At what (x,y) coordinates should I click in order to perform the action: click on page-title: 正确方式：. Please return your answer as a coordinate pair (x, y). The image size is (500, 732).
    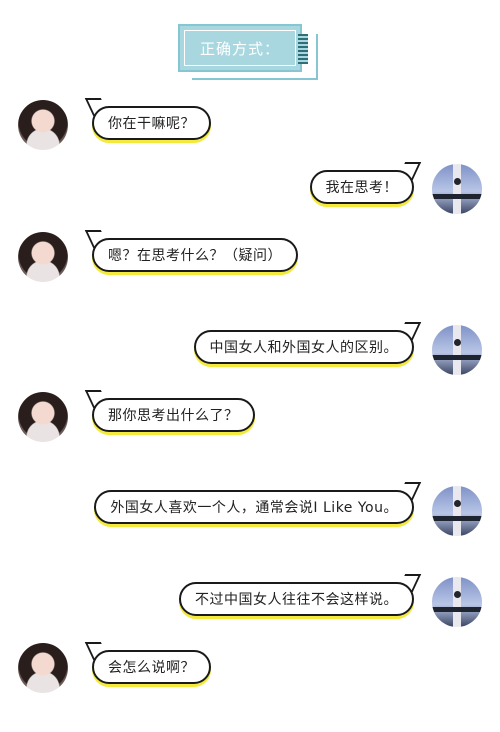
    Looking at the image, I should click on (239, 48).